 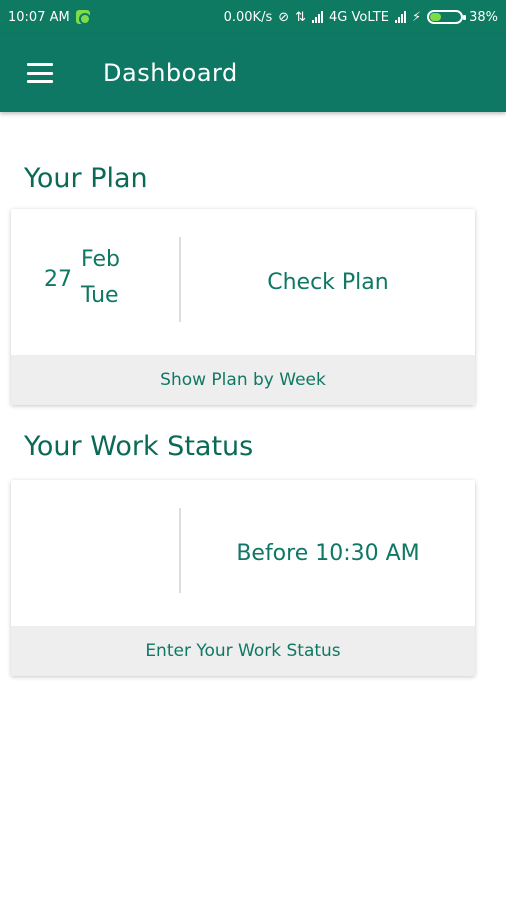 I want to click on network-speed: 0.00K/s, so click(x=248, y=17).